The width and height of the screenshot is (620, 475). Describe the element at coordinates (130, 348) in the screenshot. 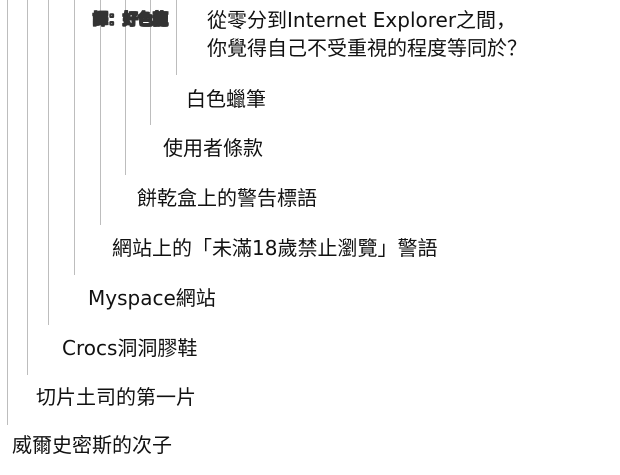

I see `answer-item: Crocs洞洞膠鞋` at that location.